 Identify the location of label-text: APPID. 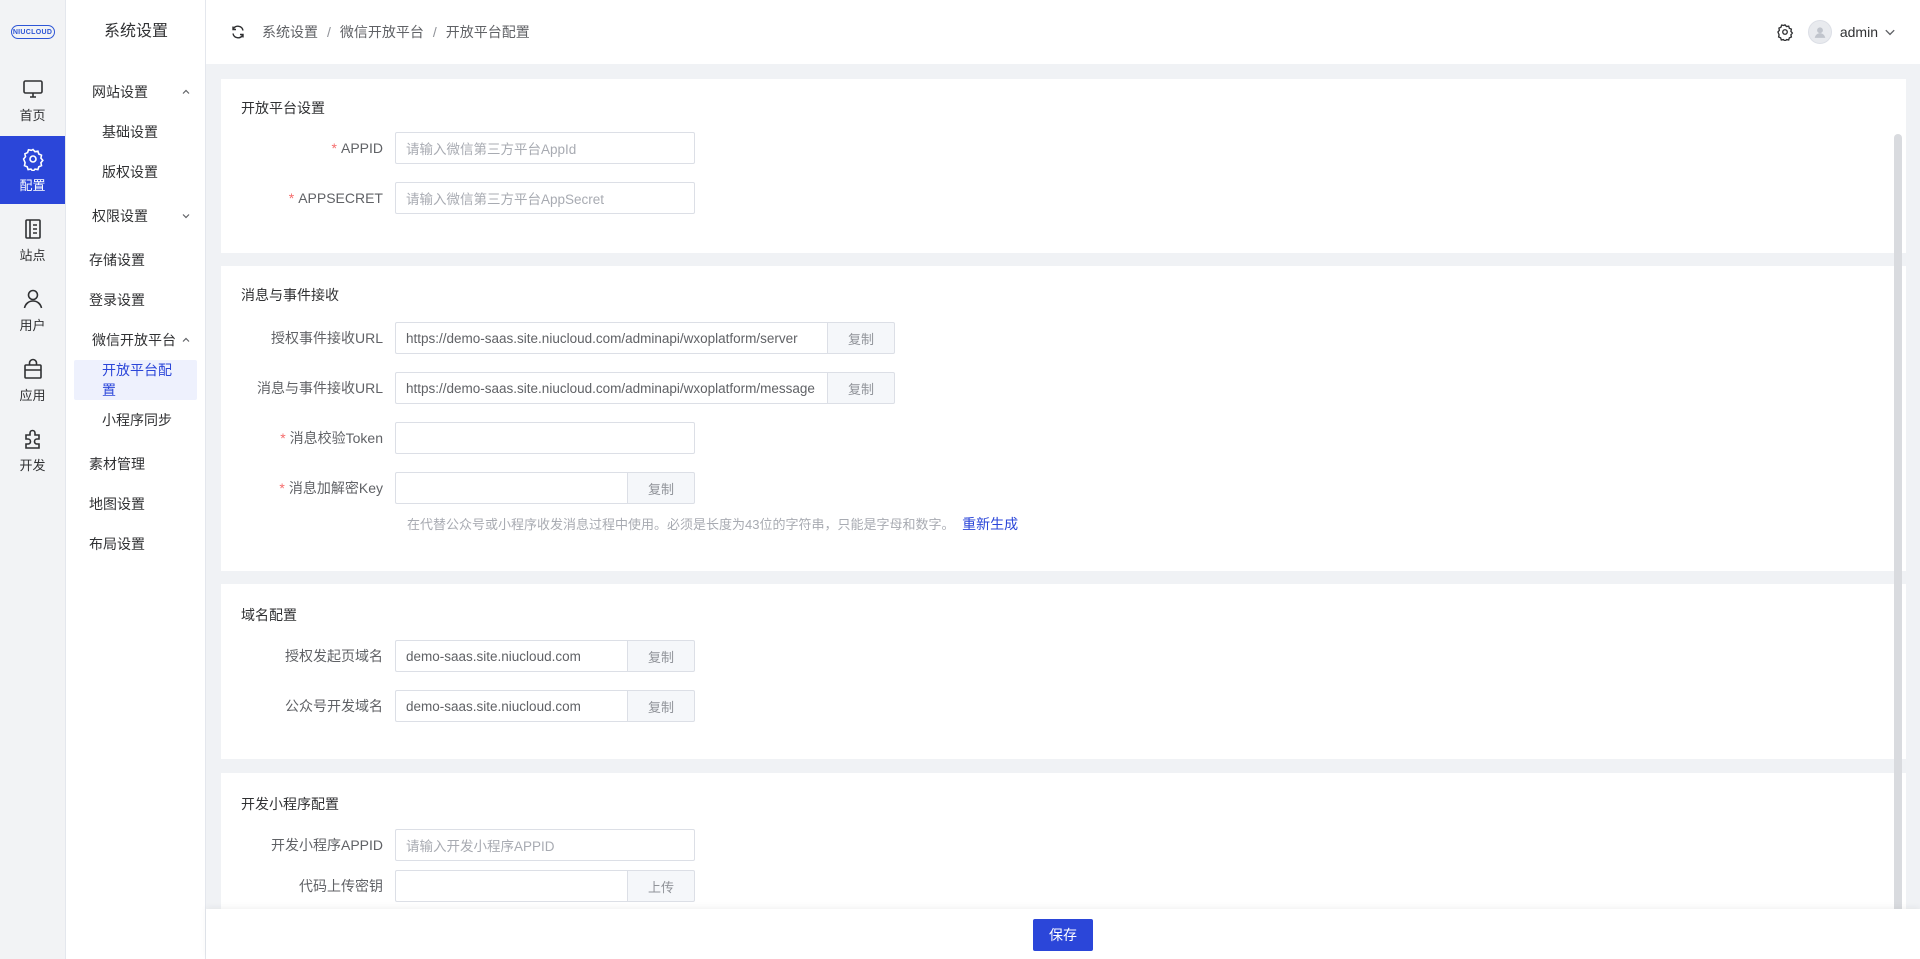
(361, 148).